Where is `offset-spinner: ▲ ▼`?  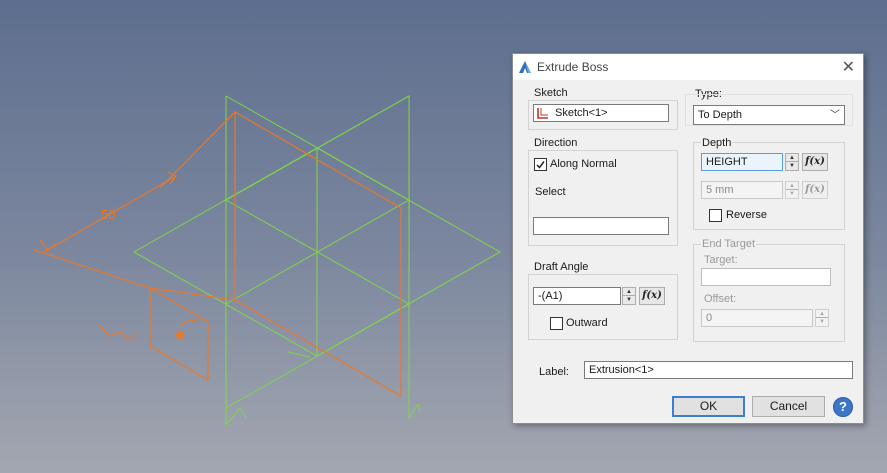 offset-spinner: ▲ ▼ is located at coordinates (822, 318).